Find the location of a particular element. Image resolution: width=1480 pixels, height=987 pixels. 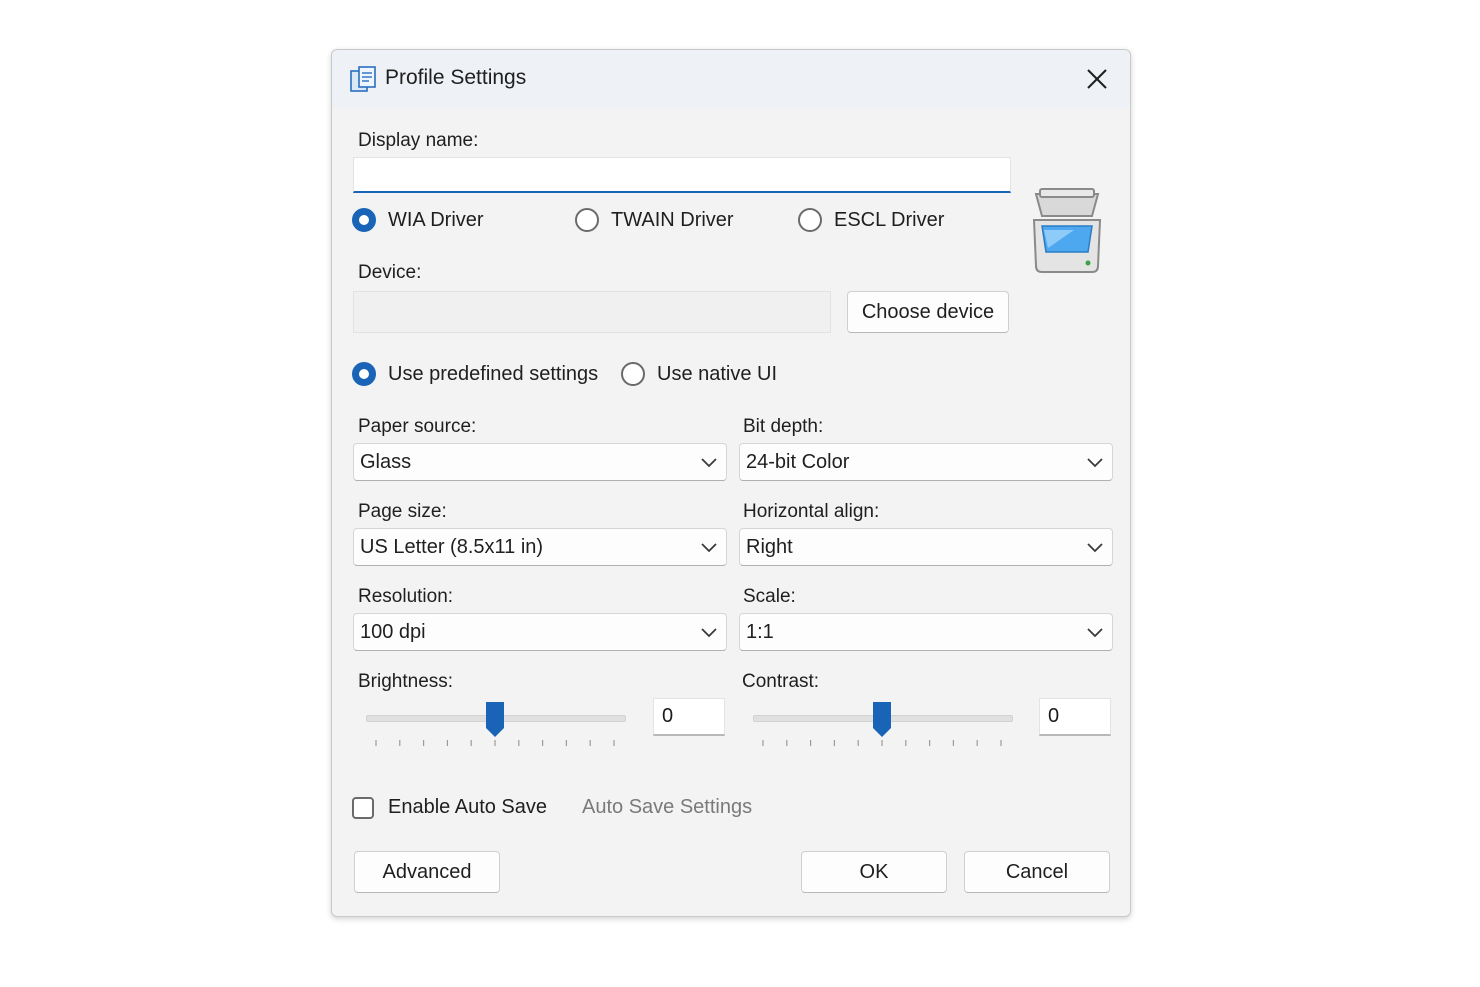

radio-twain-indicator is located at coordinates (587, 220).